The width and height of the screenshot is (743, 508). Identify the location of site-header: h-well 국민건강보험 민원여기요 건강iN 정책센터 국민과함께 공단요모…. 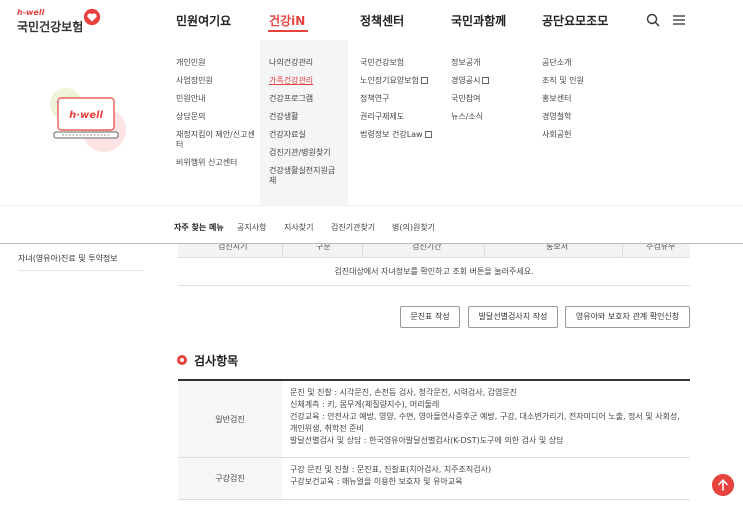
(371, 20).